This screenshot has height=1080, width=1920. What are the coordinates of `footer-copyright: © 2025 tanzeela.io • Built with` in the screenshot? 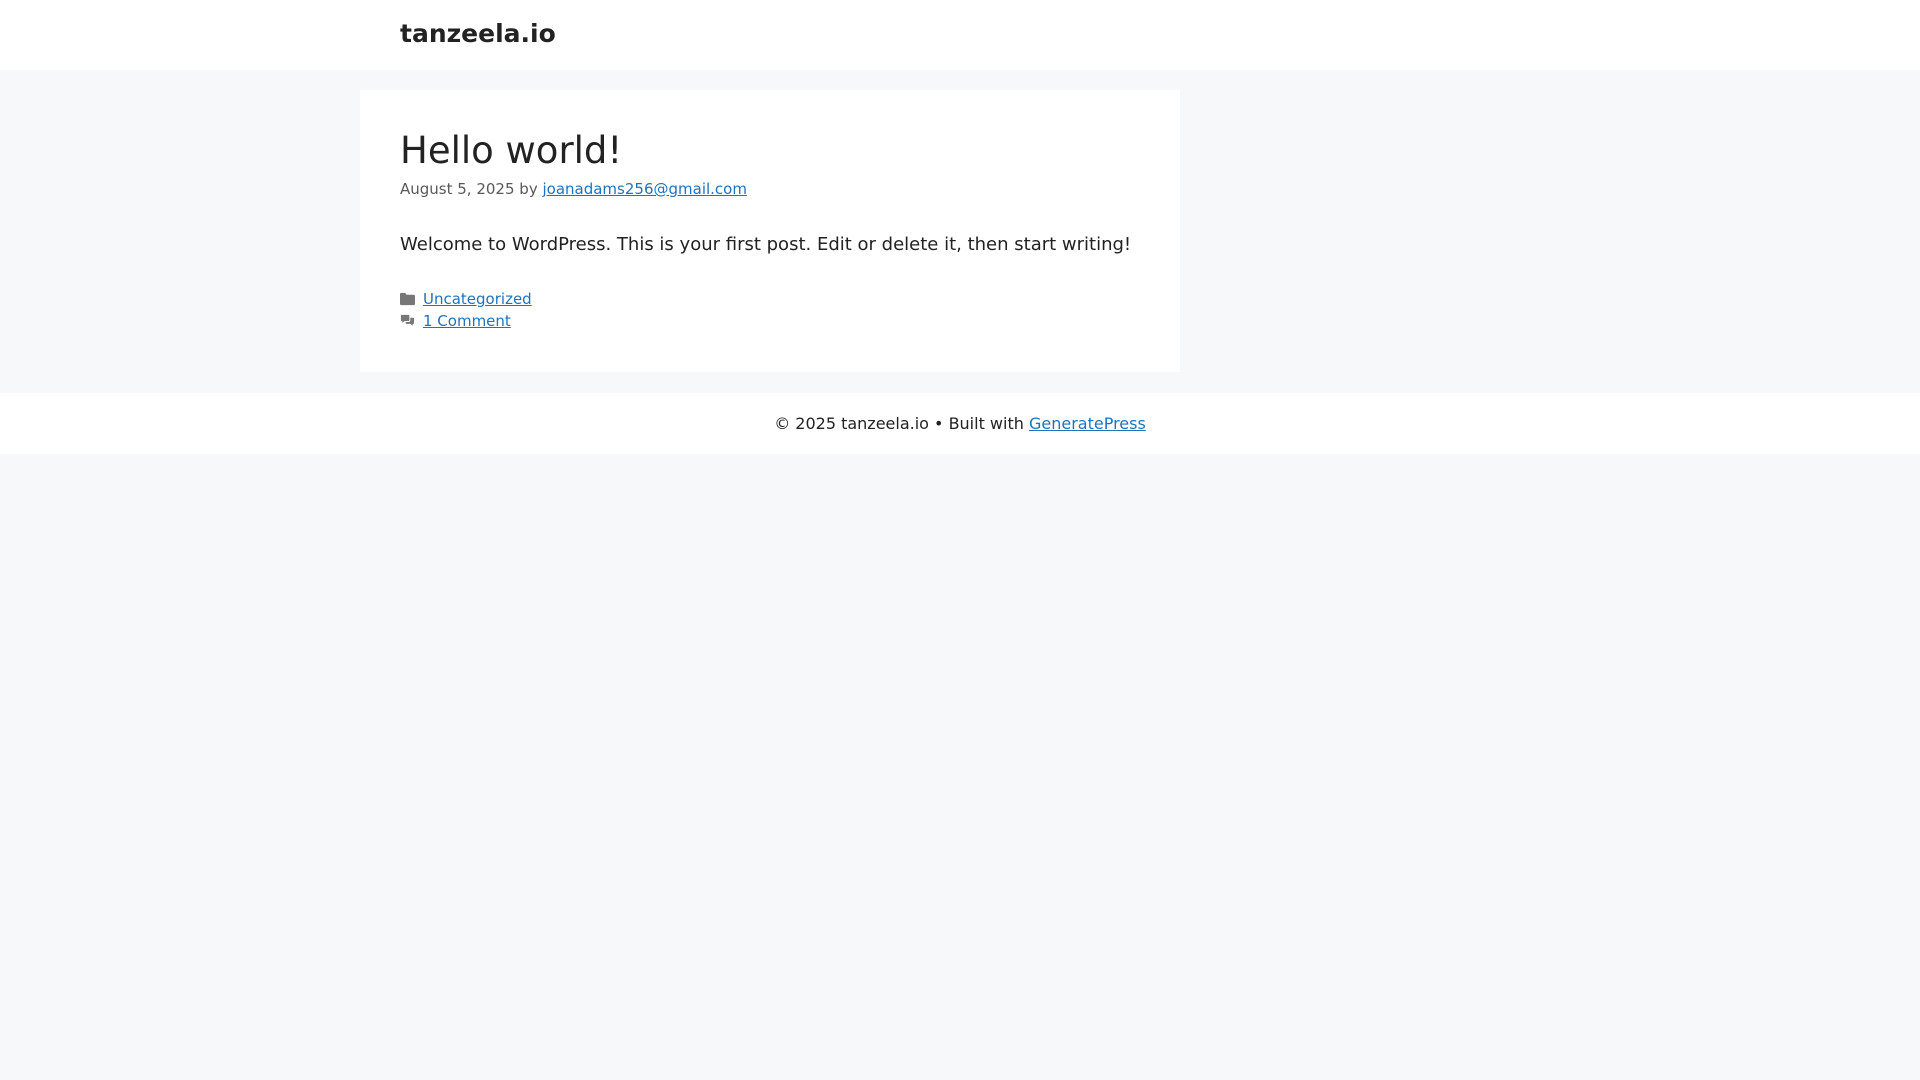 It's located at (899, 423).